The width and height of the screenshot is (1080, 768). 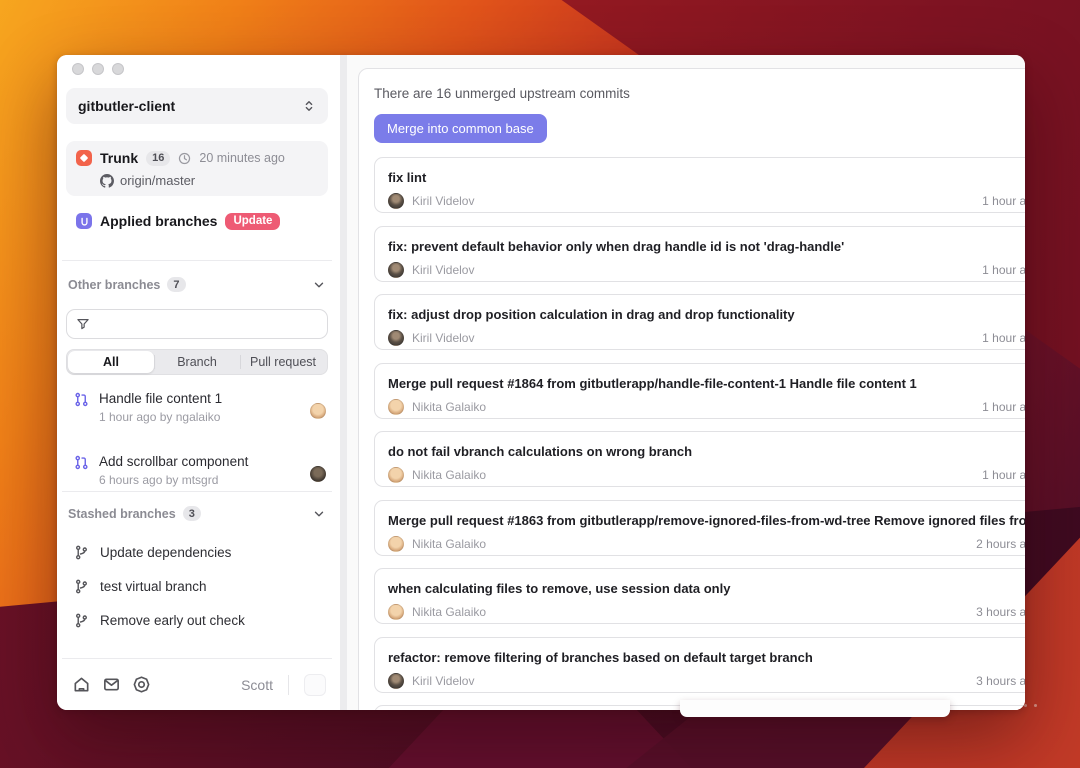 I want to click on close-button, so click(x=78, y=69).